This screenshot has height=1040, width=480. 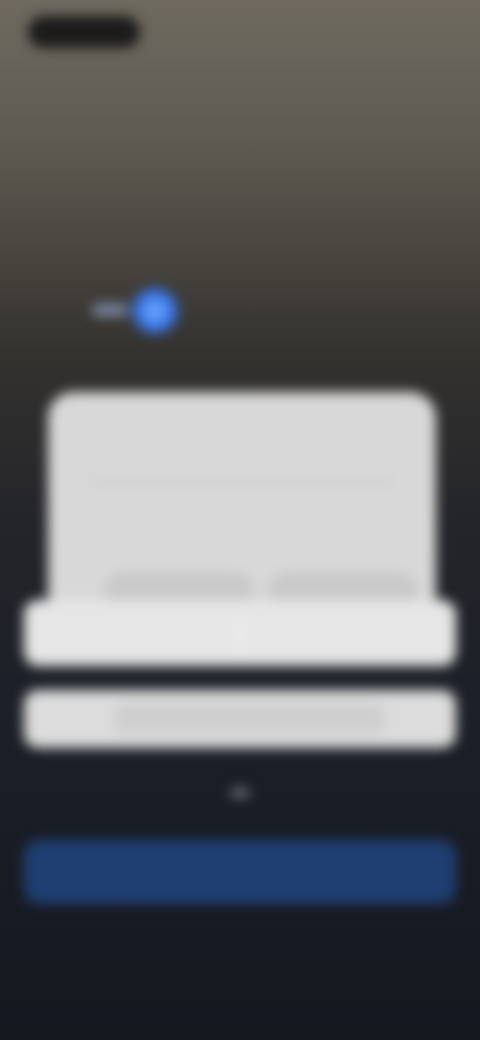 What do you see at coordinates (346, 633) in the screenshot?
I see `action-sheet-option-b` at bounding box center [346, 633].